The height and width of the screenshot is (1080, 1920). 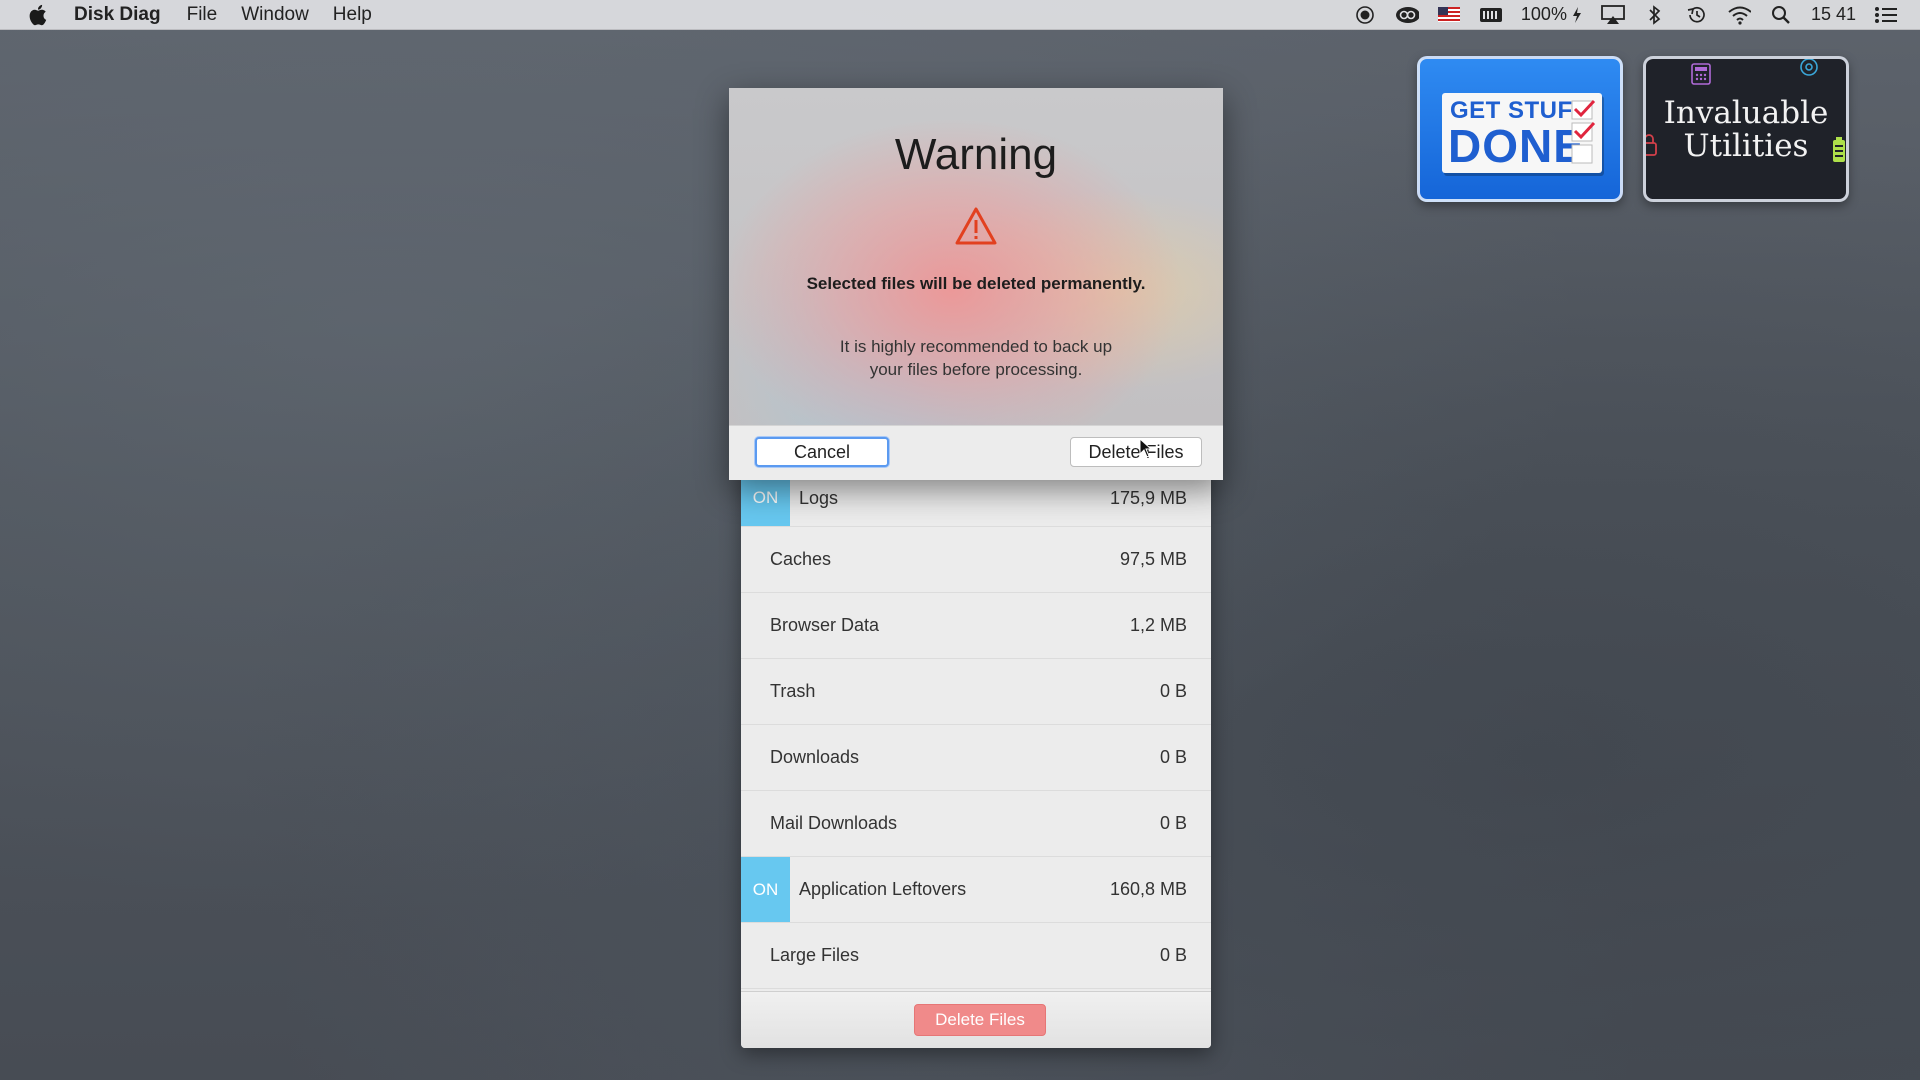 What do you see at coordinates (1407, 15) in the screenshot?
I see `creative-cloud-icon` at bounding box center [1407, 15].